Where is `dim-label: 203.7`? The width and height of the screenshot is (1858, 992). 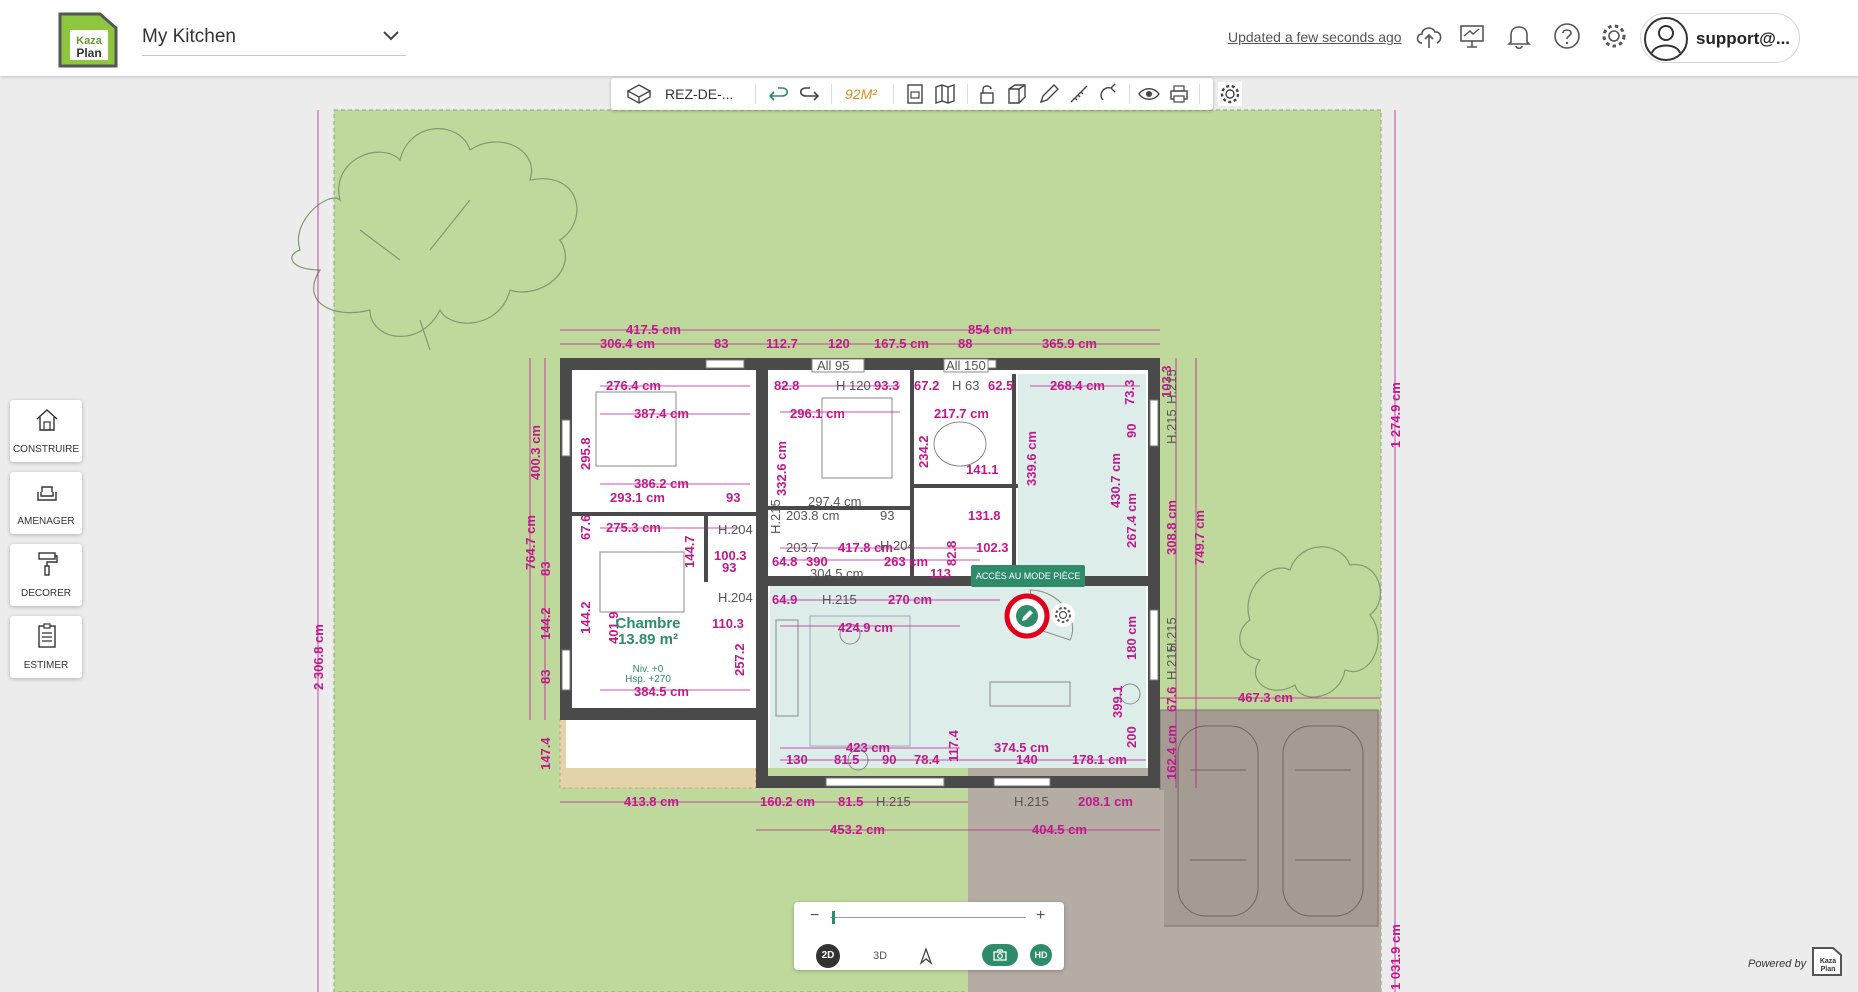
dim-label: 203.7 is located at coordinates (802, 547).